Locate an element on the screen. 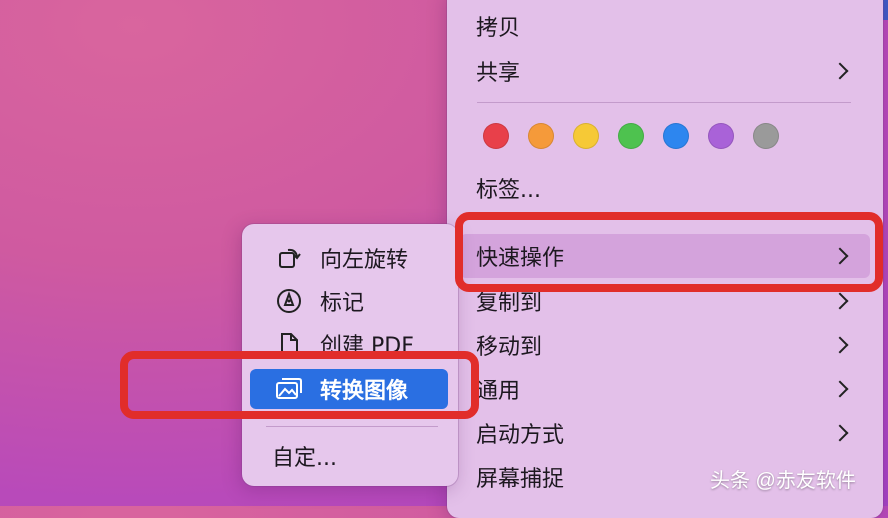 The image size is (888, 518). watermark-text: 头条 @赤友软件 is located at coordinates (783, 481).